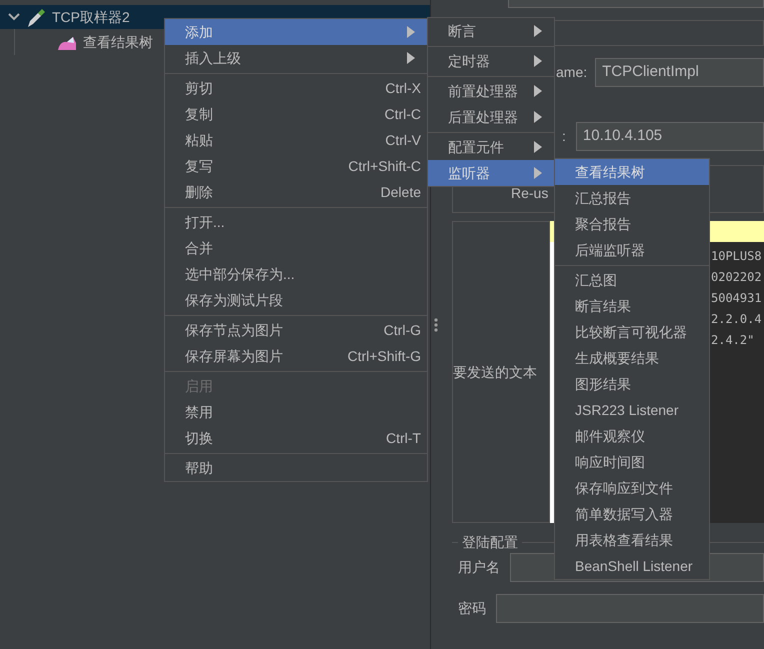  Describe the element at coordinates (632, 566) in the screenshot. I see `menu-item: BeanShell Listener` at that location.